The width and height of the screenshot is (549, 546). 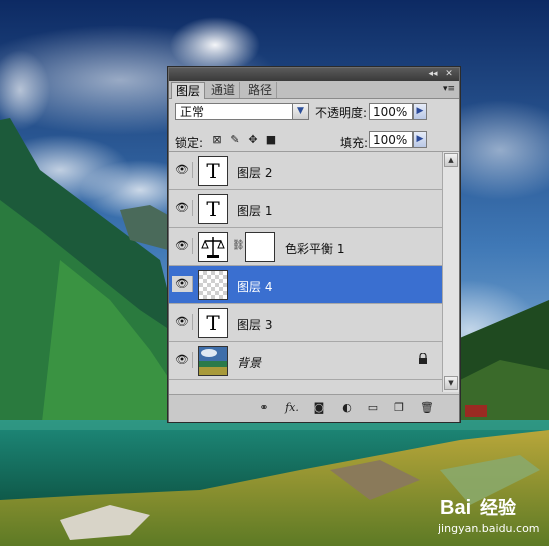 I want to click on link-layers-icon: ⚭, so click(x=264, y=408).